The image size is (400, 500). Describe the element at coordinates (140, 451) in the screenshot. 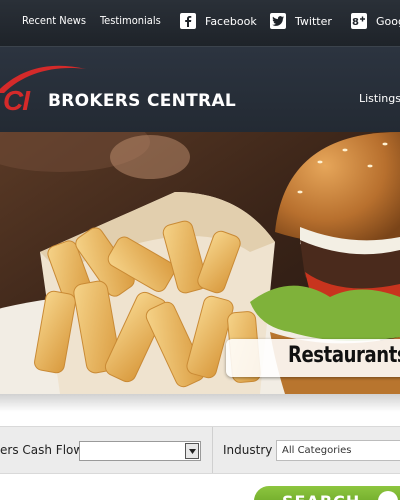

I see `cash-flow-select` at that location.